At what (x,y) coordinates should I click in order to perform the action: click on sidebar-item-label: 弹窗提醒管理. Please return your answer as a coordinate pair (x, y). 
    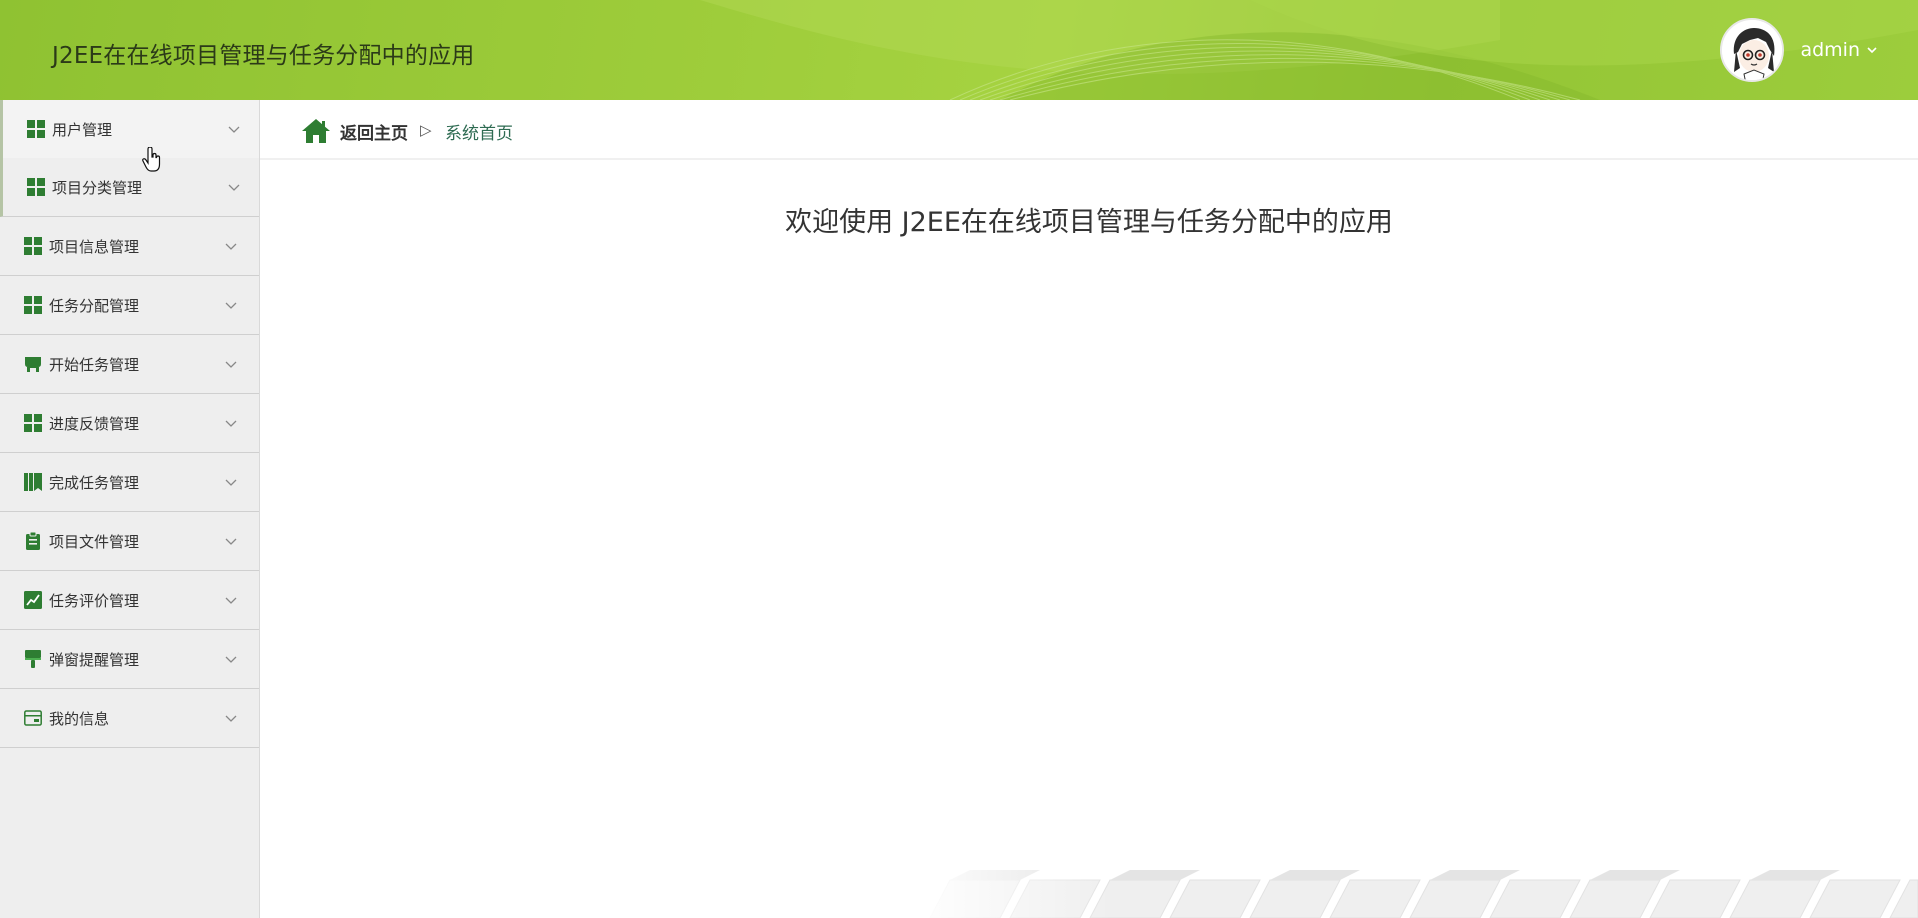
    Looking at the image, I should click on (94, 659).